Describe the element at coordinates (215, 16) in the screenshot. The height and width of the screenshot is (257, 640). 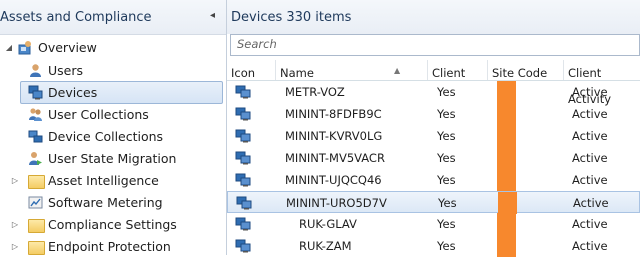
I see `collapse-pane-icon: ◂` at that location.